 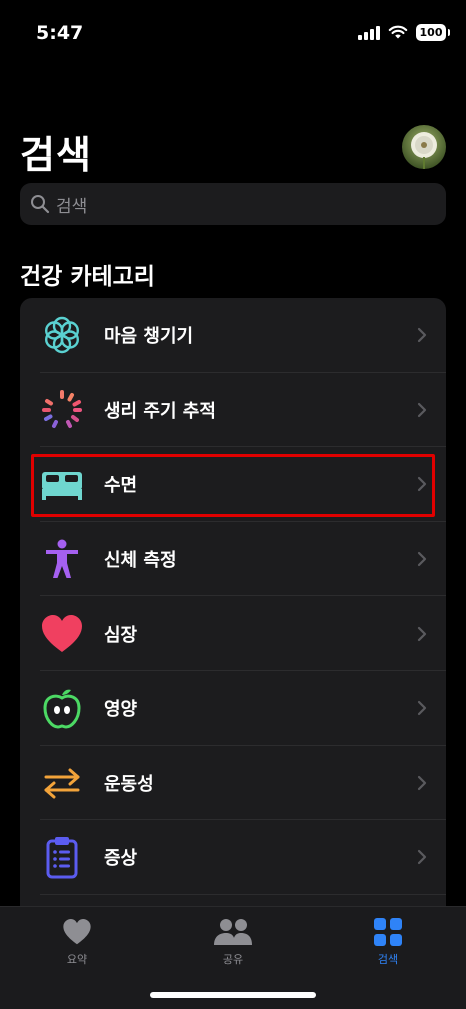 I want to click on mindfulness-icon, so click(x=62, y=335).